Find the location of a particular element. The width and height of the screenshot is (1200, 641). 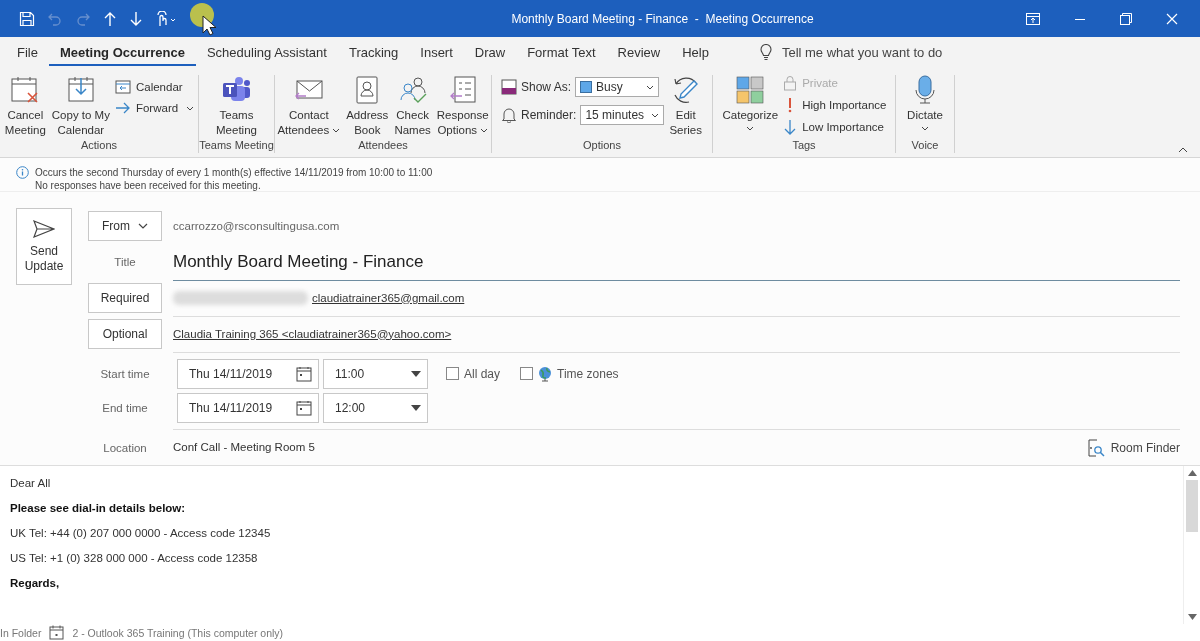

cancel-meeting-button: Cancel Meeting is located at coordinates (25, 106).